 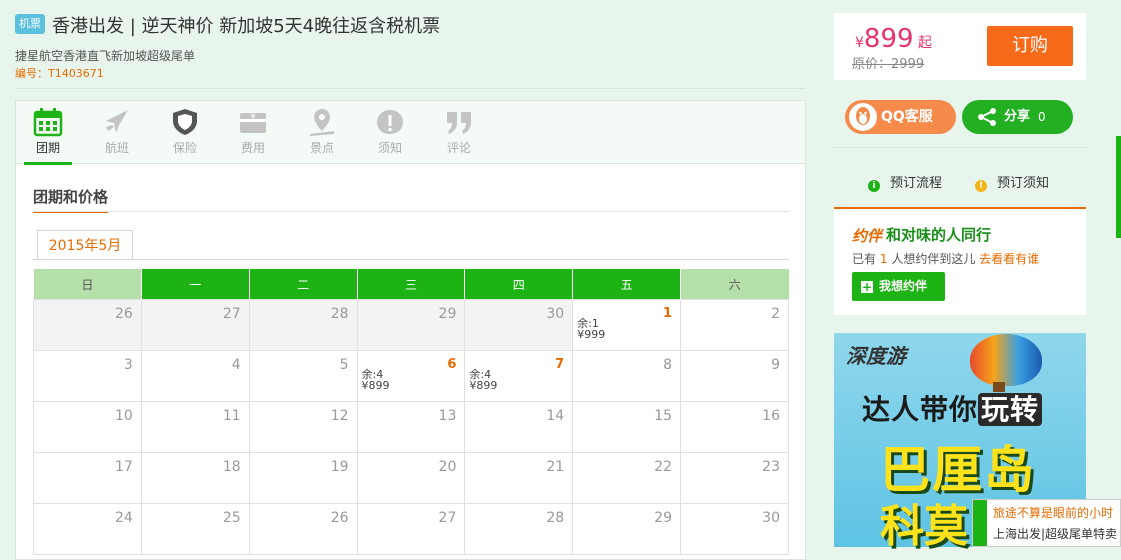 What do you see at coordinates (87, 284) in the screenshot?
I see `weekday-header: 日` at bounding box center [87, 284].